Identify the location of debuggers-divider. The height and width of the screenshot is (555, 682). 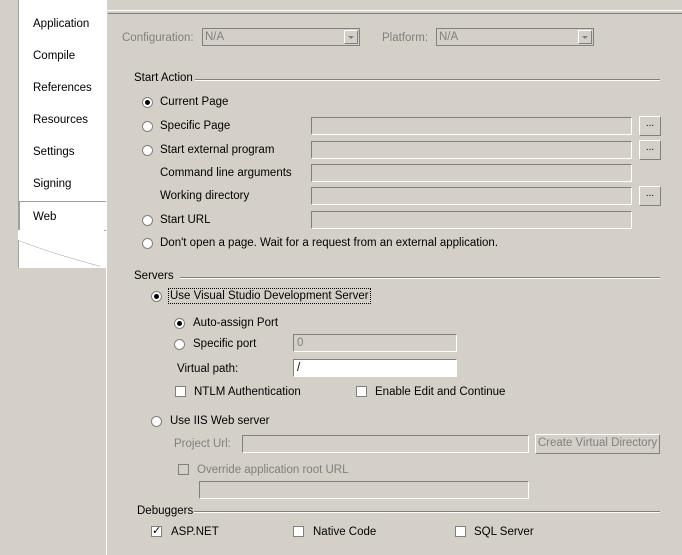
(427, 512).